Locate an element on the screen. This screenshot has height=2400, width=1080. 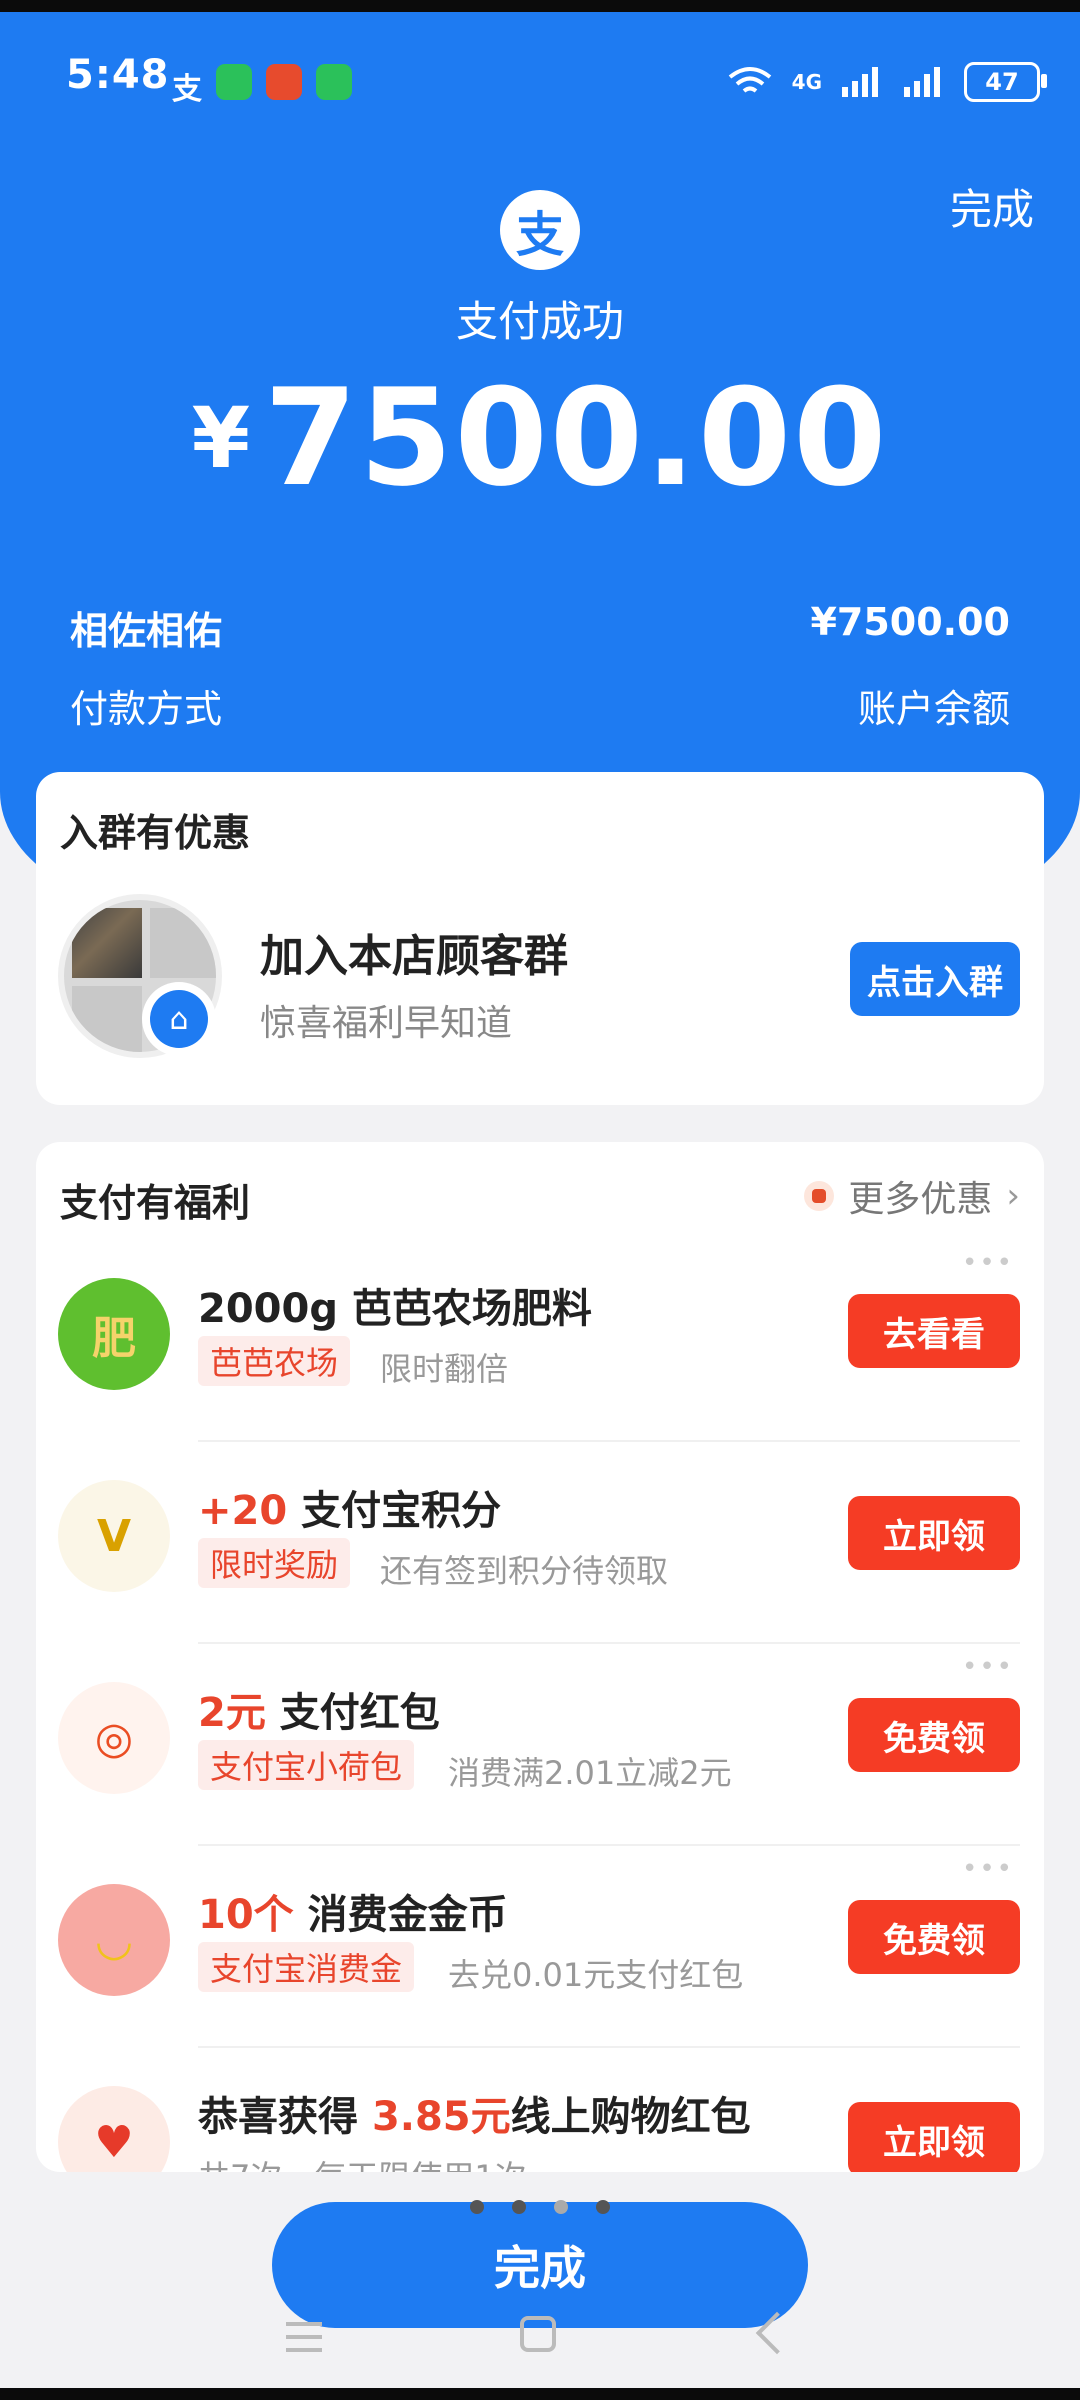
benefit-title: 2000g 芭芭农场肥料 is located at coordinates (395, 1305).